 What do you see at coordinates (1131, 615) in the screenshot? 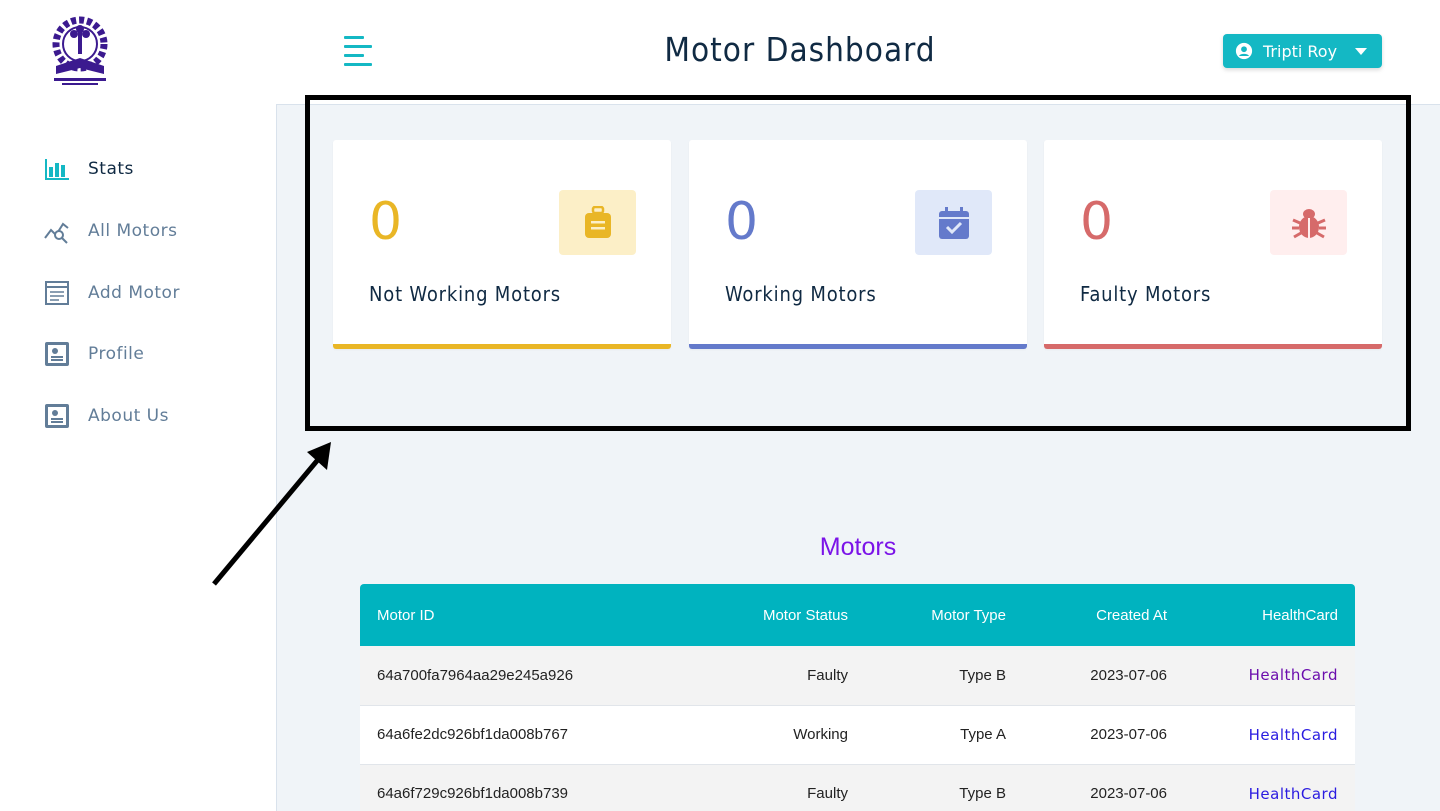
I see `column-header-created-at: Created At` at bounding box center [1131, 615].